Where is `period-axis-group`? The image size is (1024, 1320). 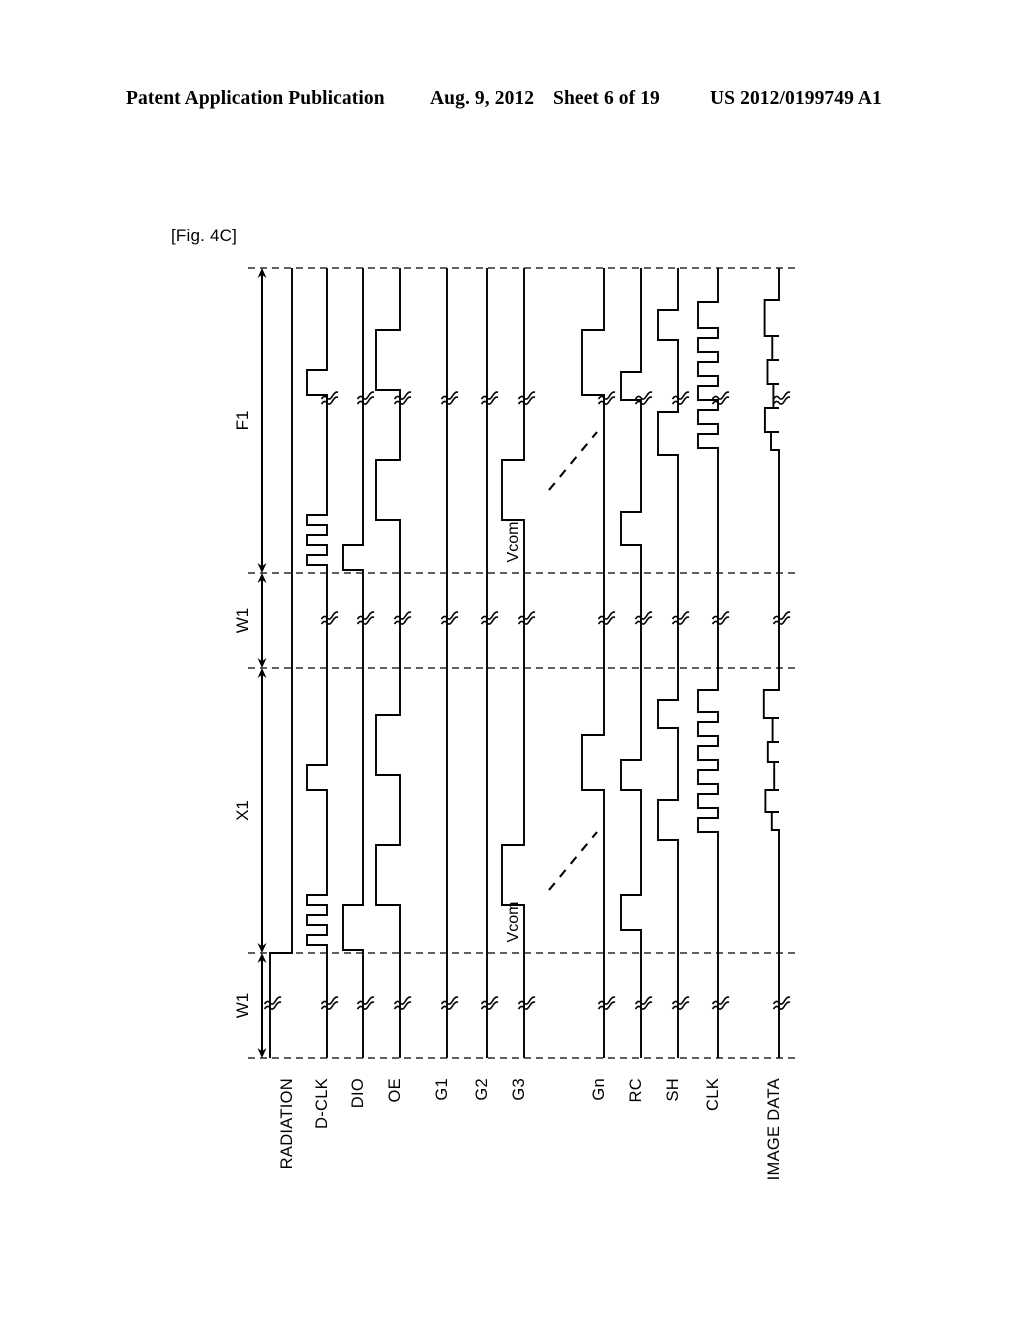
period-axis-group is located at coordinates (262, 663).